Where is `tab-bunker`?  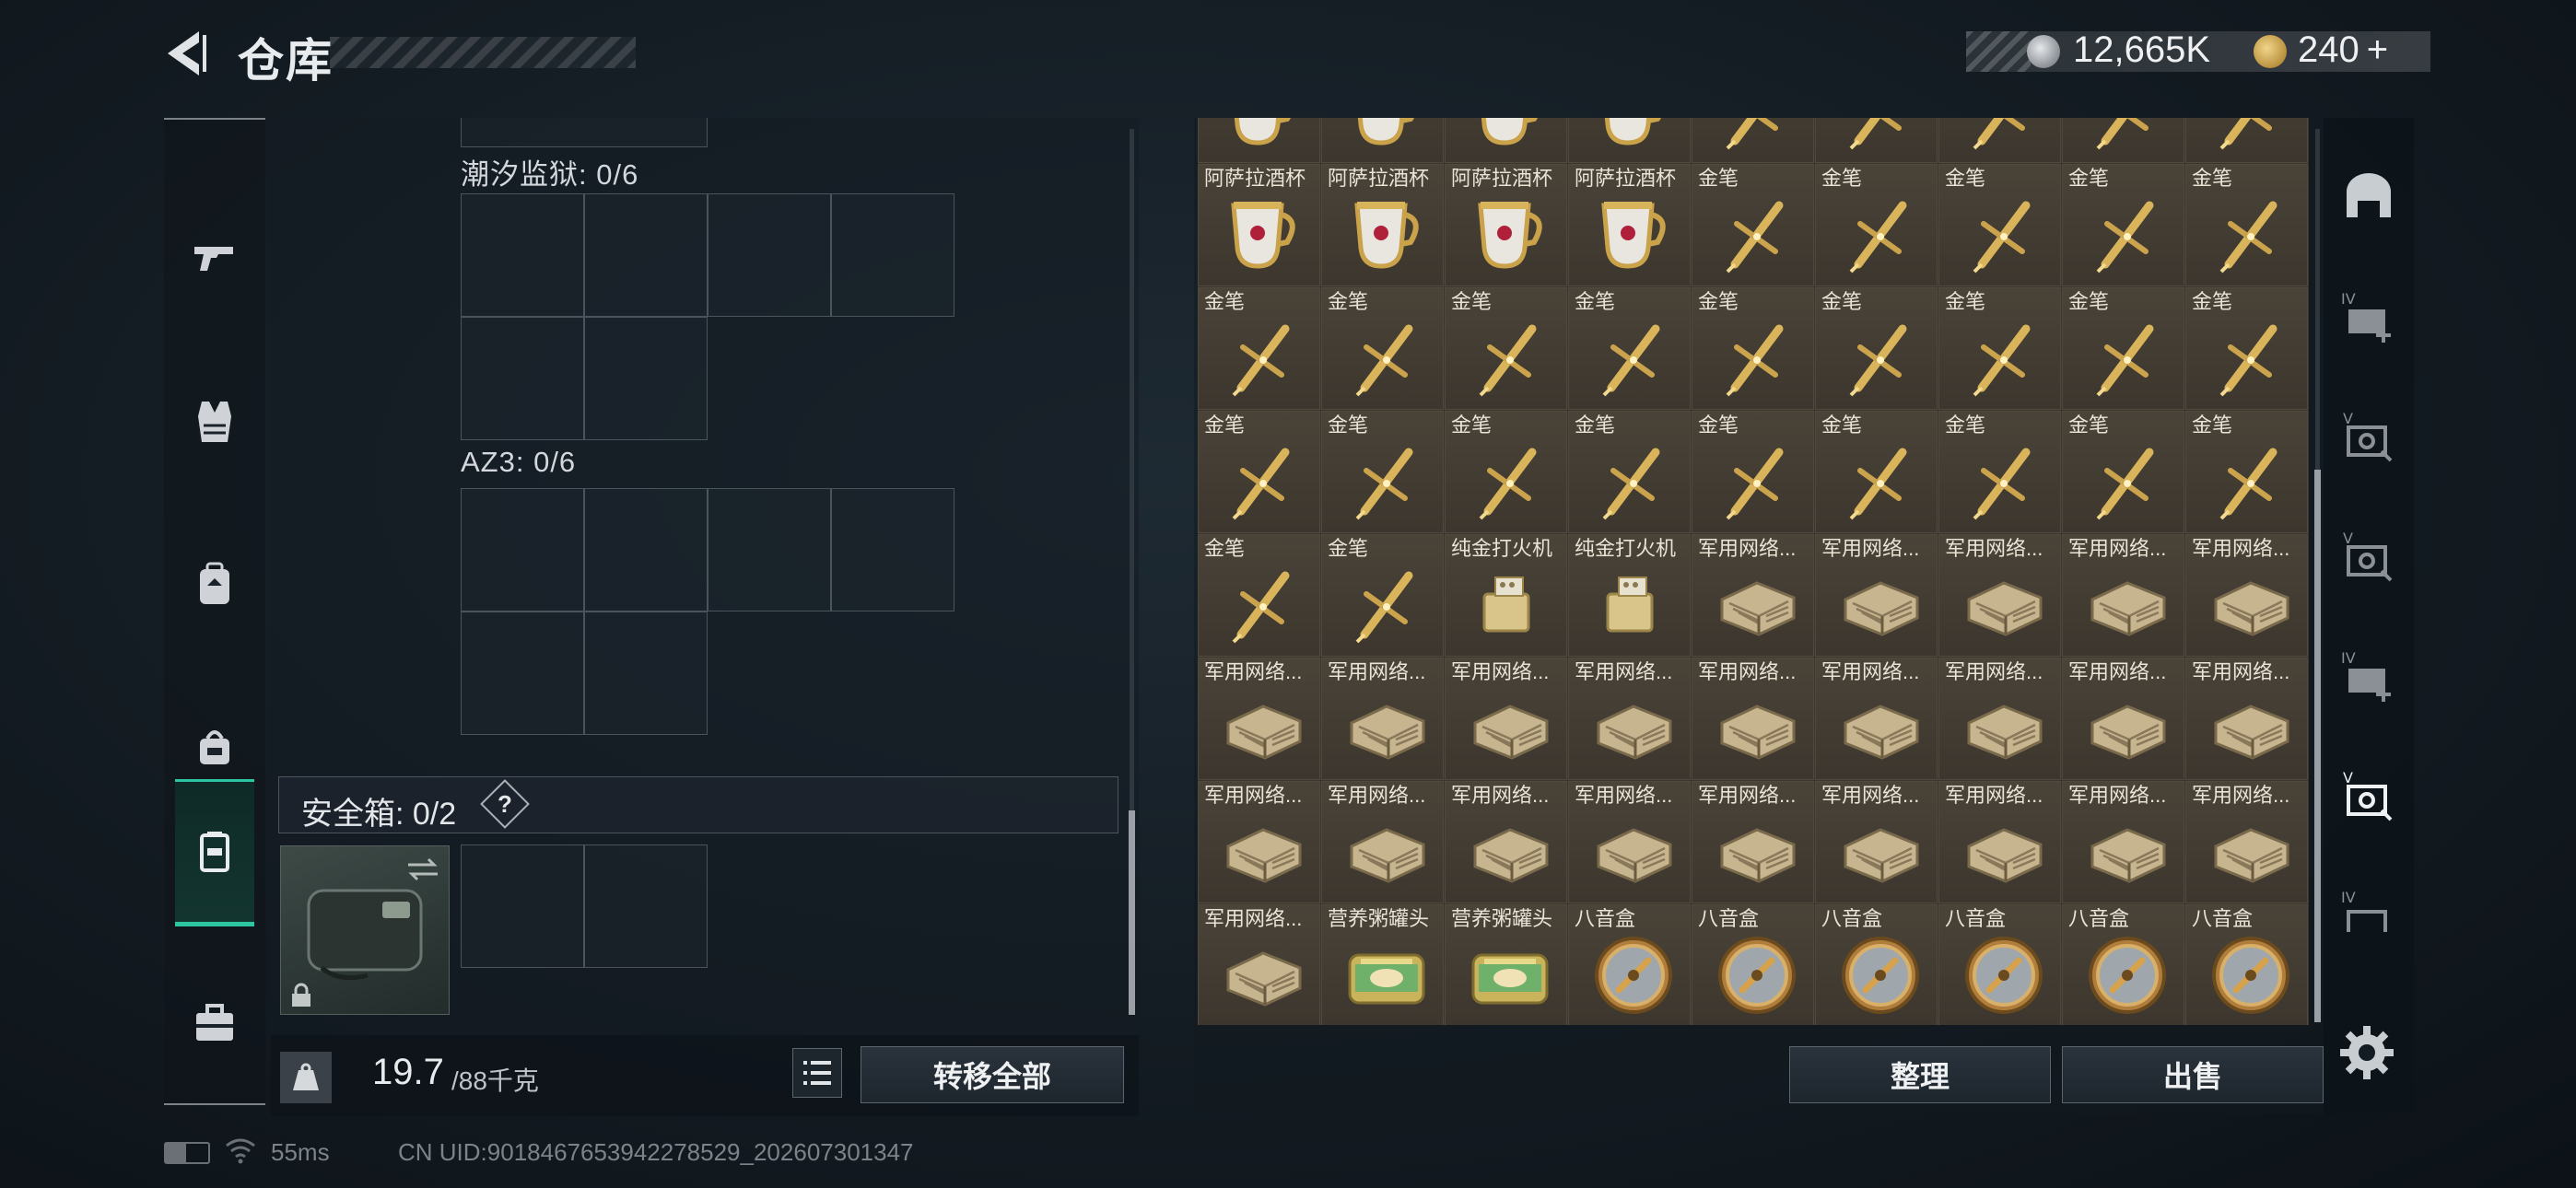 tab-bunker is located at coordinates (2369, 197).